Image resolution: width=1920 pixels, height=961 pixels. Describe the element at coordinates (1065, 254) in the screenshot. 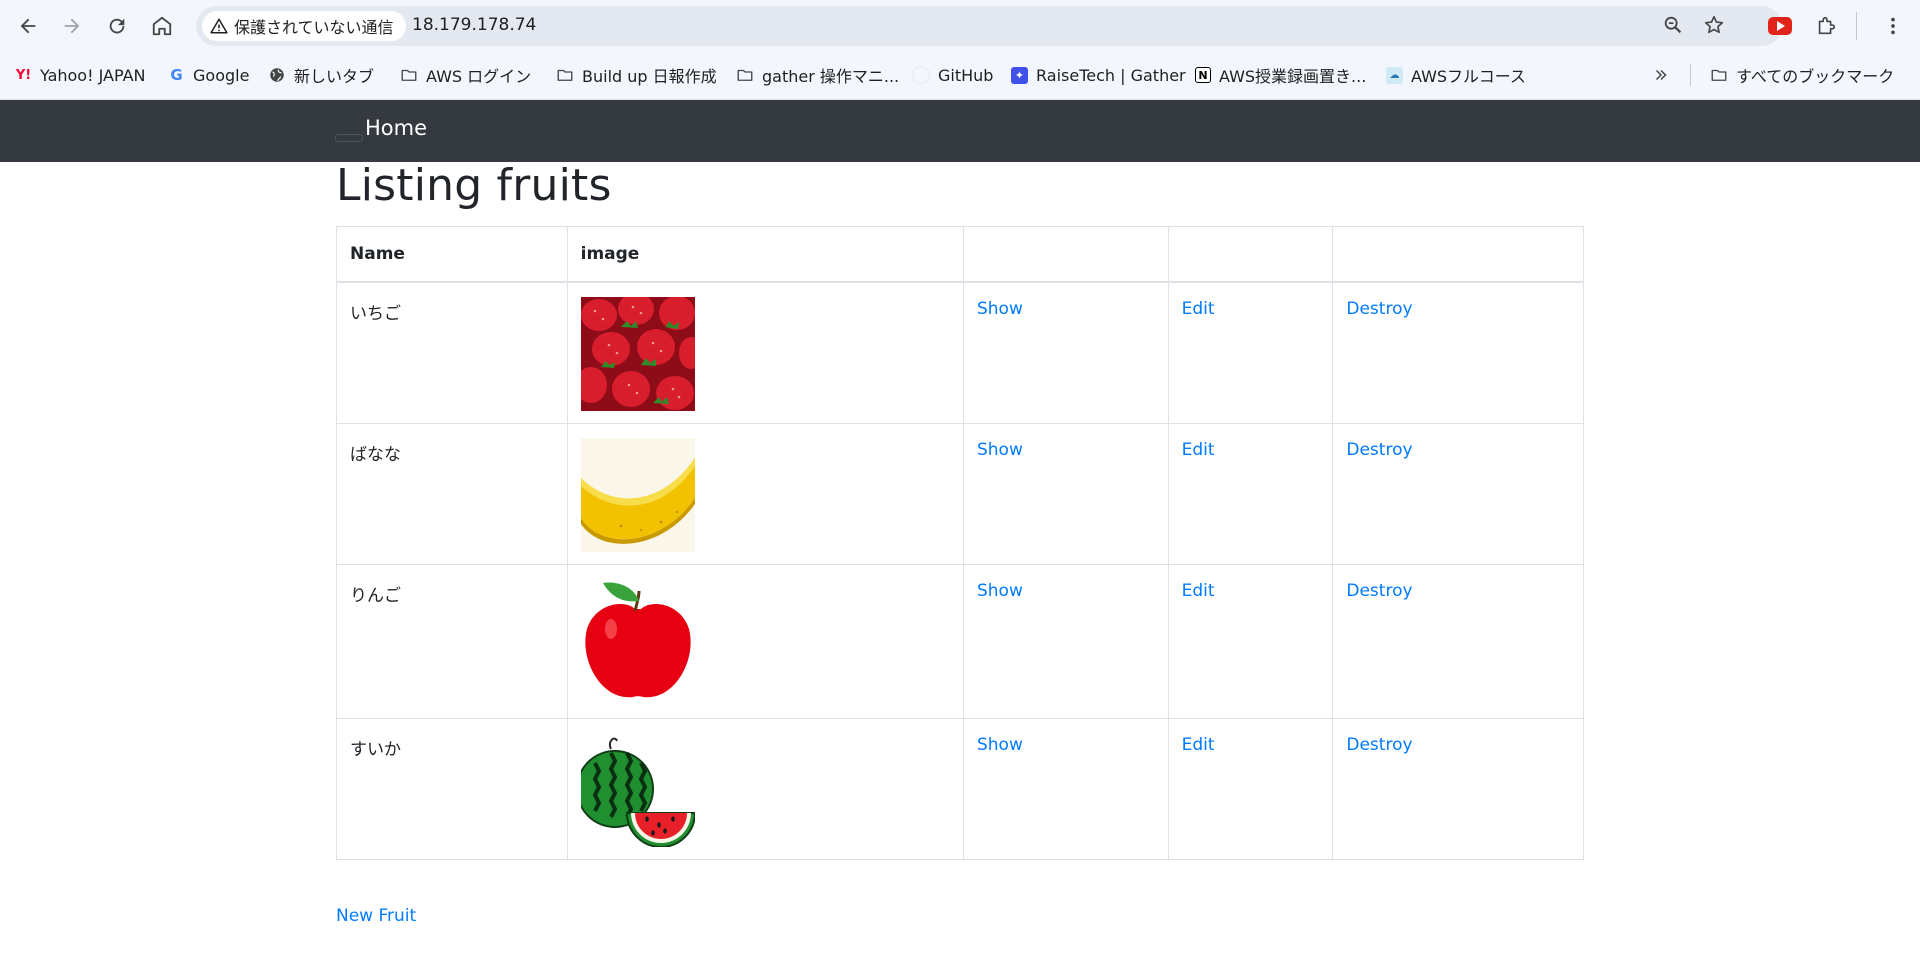

I see `column-header-show` at that location.